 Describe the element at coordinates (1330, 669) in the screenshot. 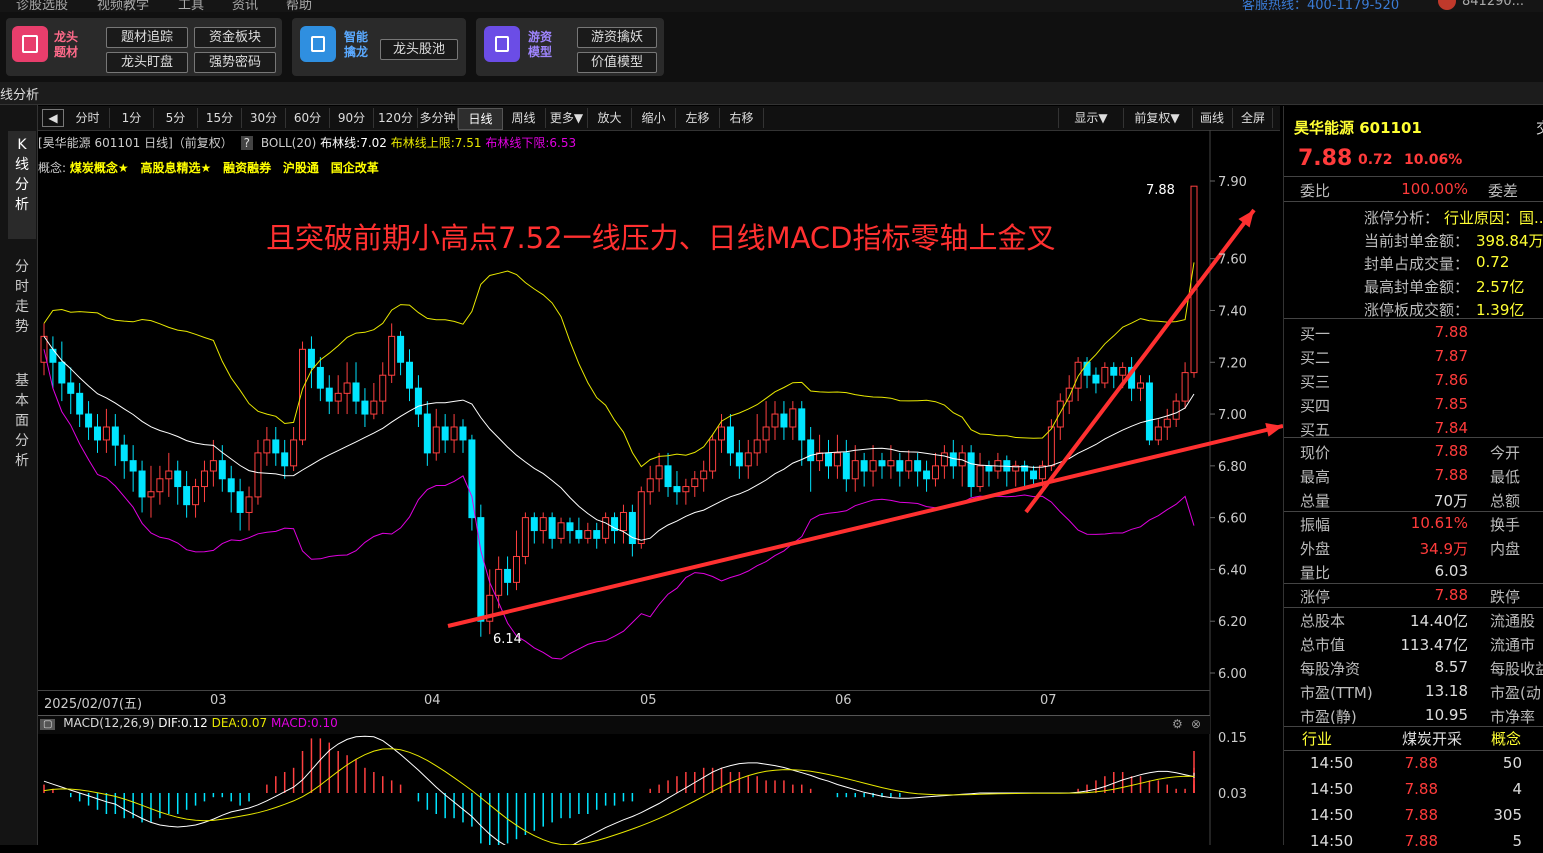

I see `quote-key: 每股净资` at that location.